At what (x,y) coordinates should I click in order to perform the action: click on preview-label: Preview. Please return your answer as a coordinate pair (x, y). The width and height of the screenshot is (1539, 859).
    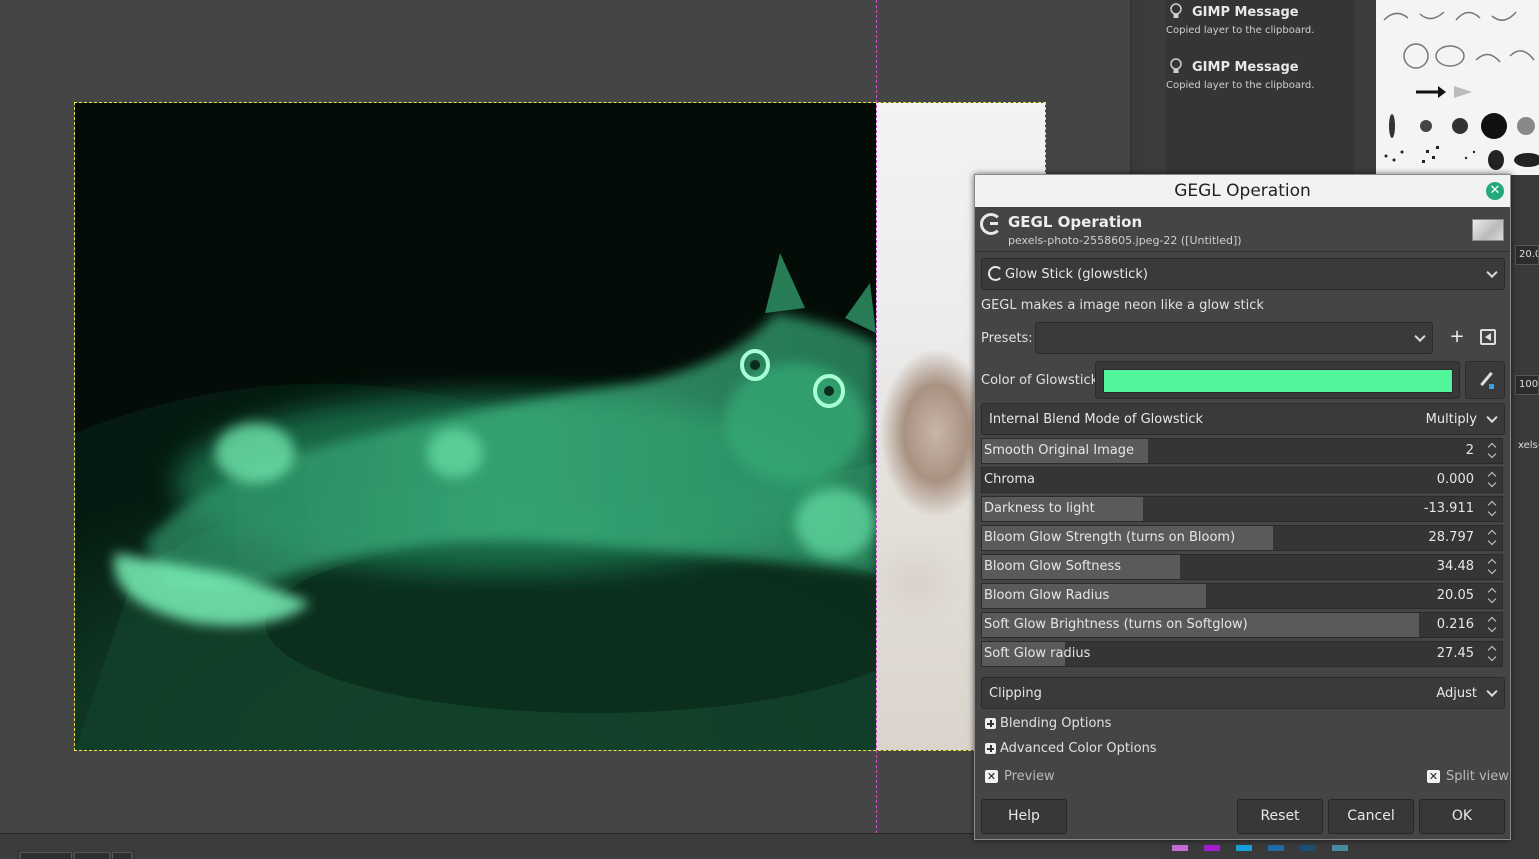
    Looking at the image, I should click on (1029, 776).